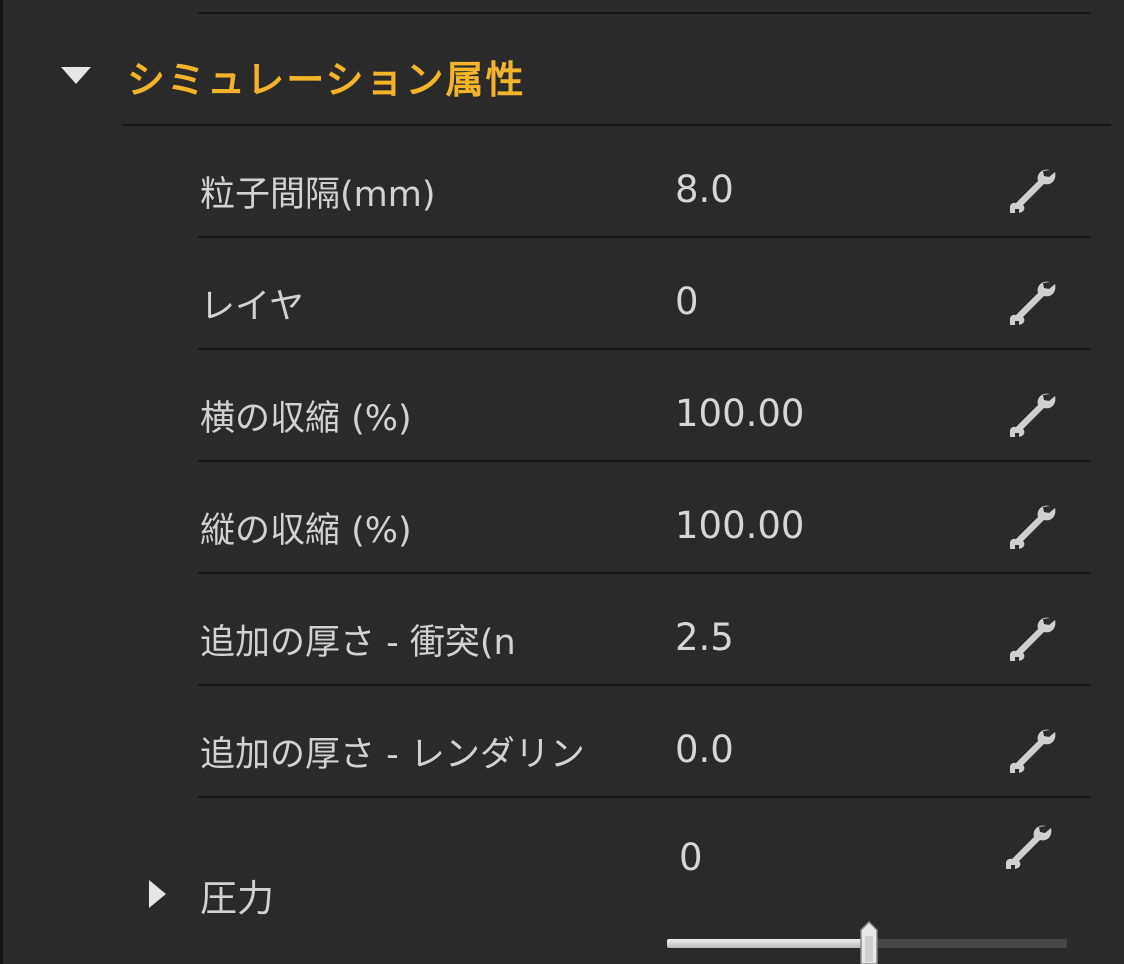 Image resolution: width=1124 pixels, height=964 pixels. Describe the element at coordinates (687, 301) in the screenshot. I see `property-value-field: 0` at that location.